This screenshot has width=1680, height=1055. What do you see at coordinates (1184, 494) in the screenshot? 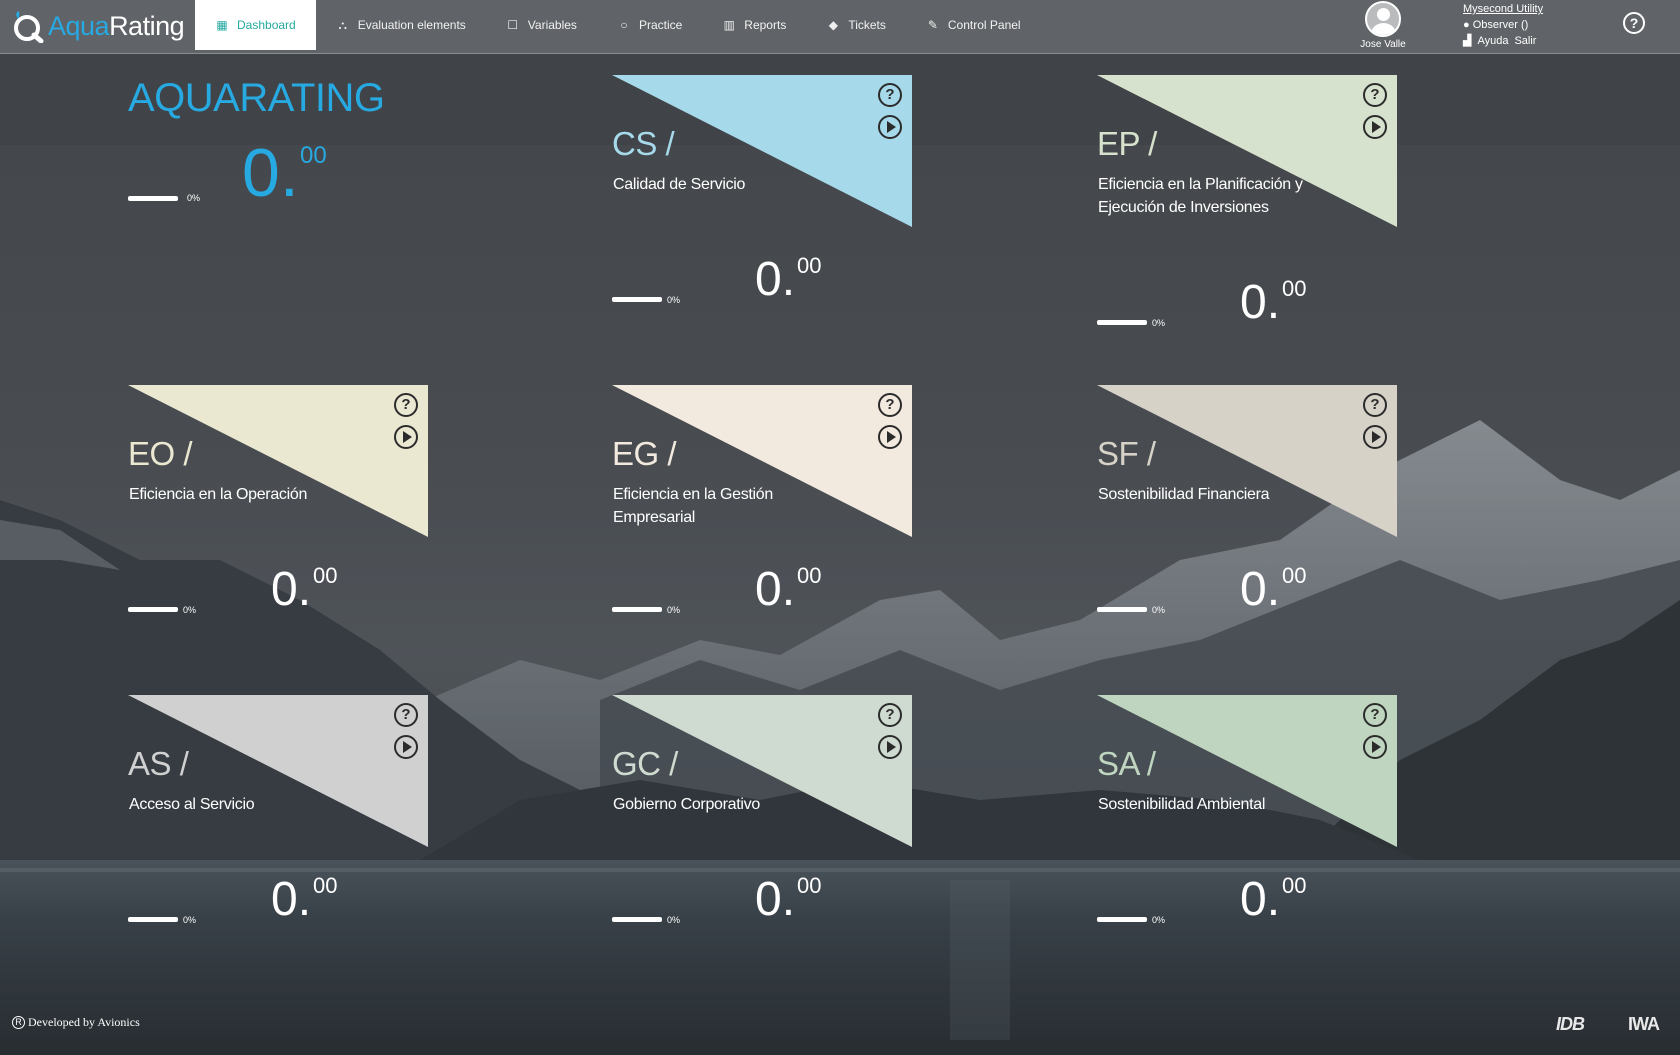
I see `card-name: Sostenibilidad Financiera` at bounding box center [1184, 494].